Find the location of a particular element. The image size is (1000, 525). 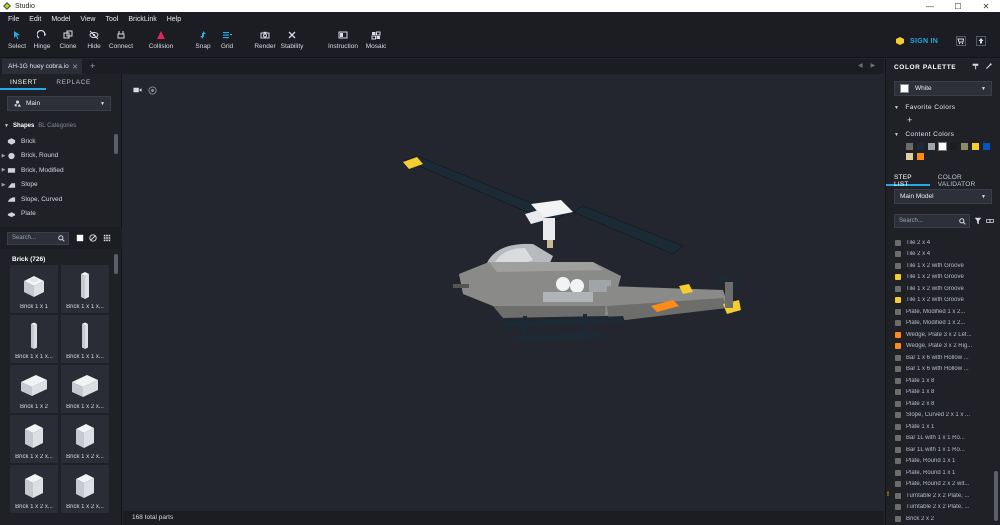

shape-item-slope: ▶ Slope is located at coordinates (57, 185).